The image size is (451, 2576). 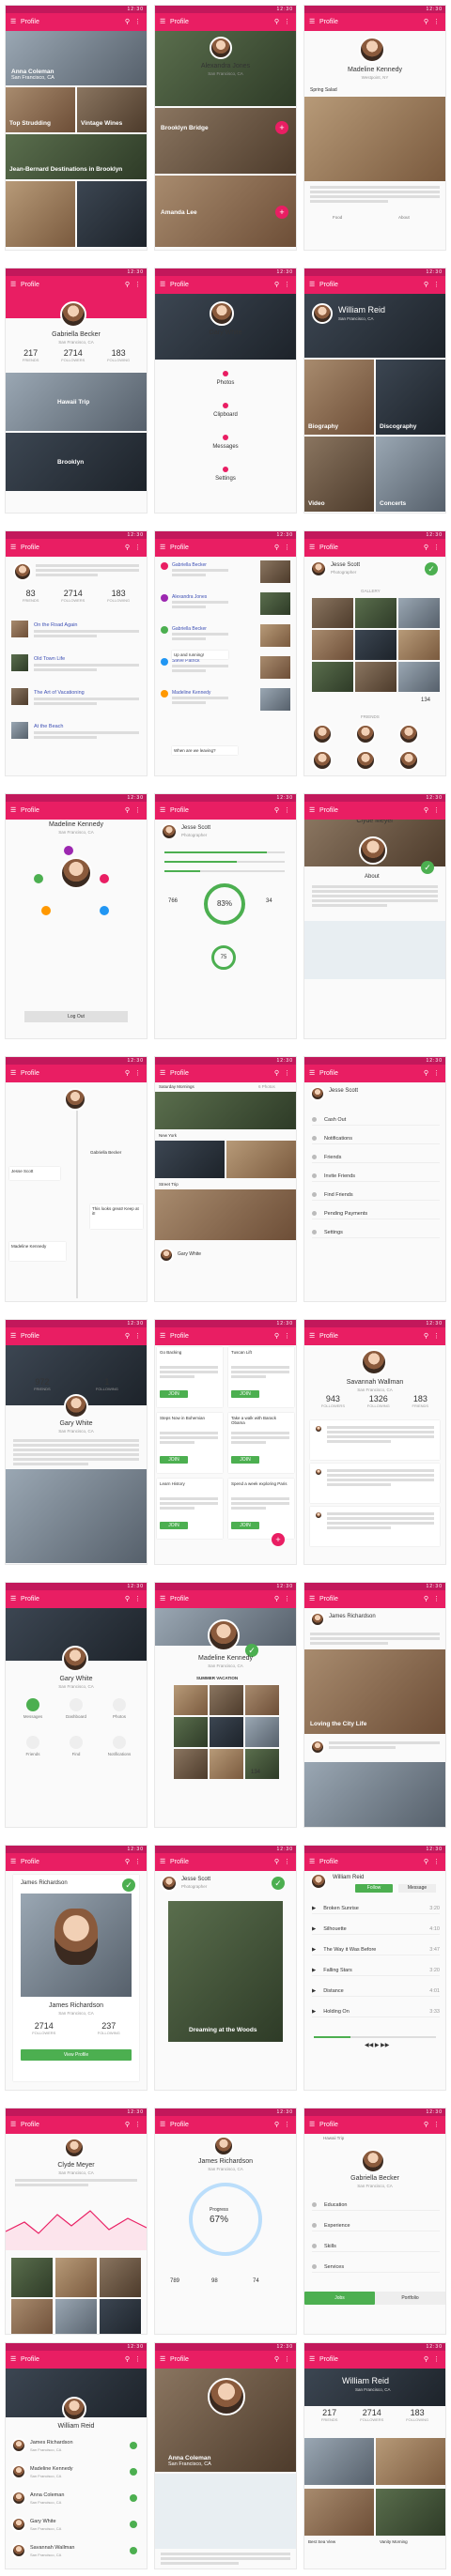 I want to click on menu-item-messages: Messages, so click(x=225, y=447).